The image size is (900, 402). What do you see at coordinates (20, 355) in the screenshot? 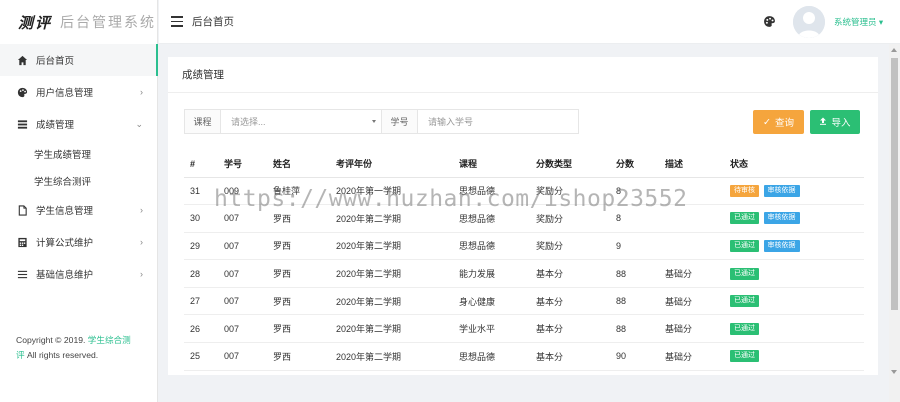
I see `copyright-link-tail: 评` at bounding box center [20, 355].